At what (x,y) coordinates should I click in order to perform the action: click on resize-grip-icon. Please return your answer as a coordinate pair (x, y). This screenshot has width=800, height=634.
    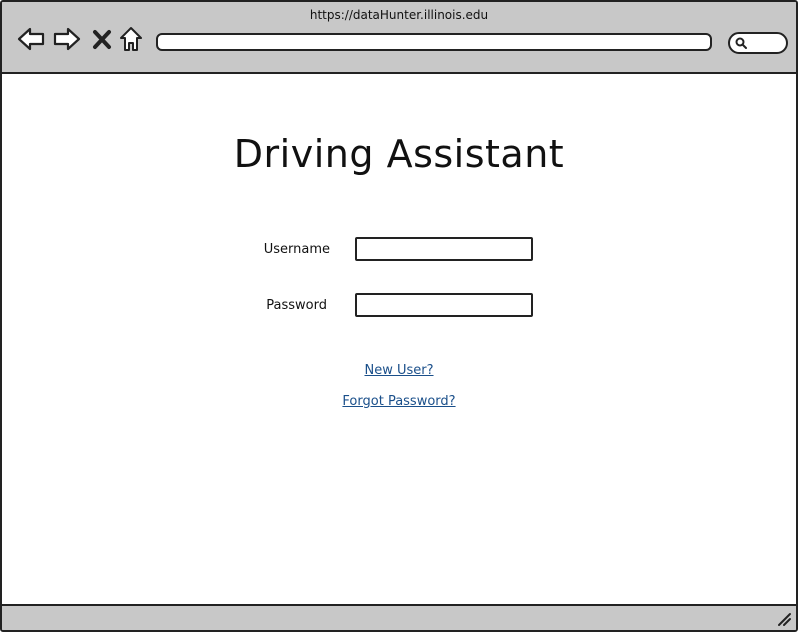
    Looking at the image, I should click on (784, 619).